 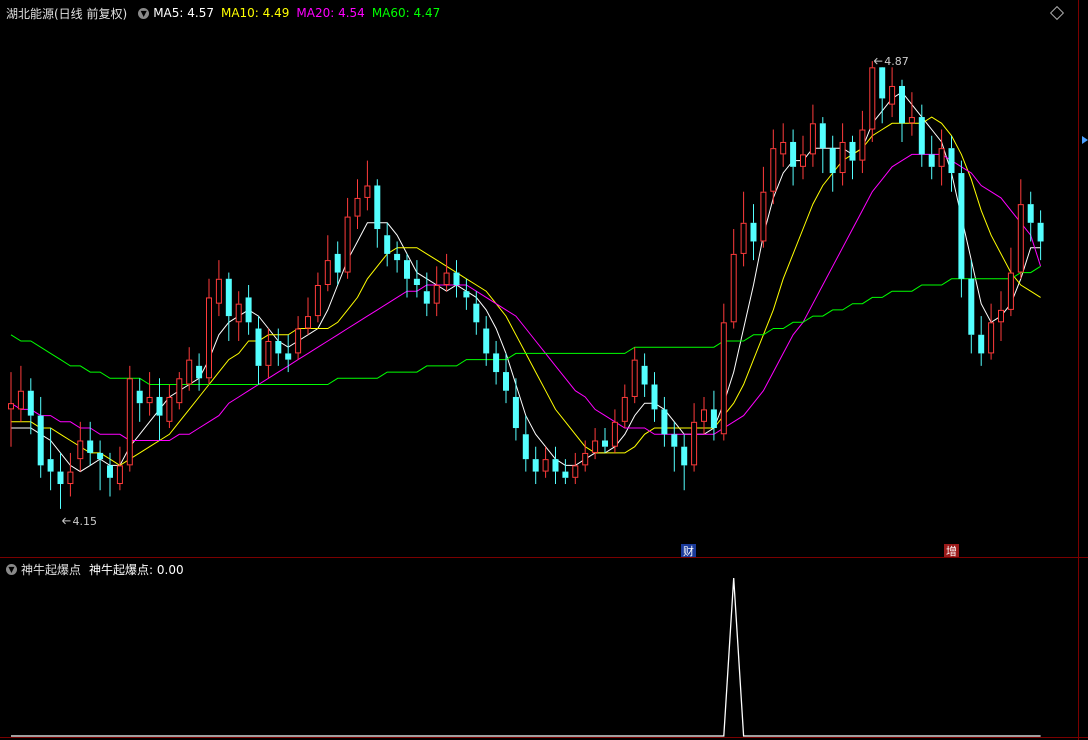 What do you see at coordinates (85, 521) in the screenshot?
I see `low-price-label: 4.15` at bounding box center [85, 521].